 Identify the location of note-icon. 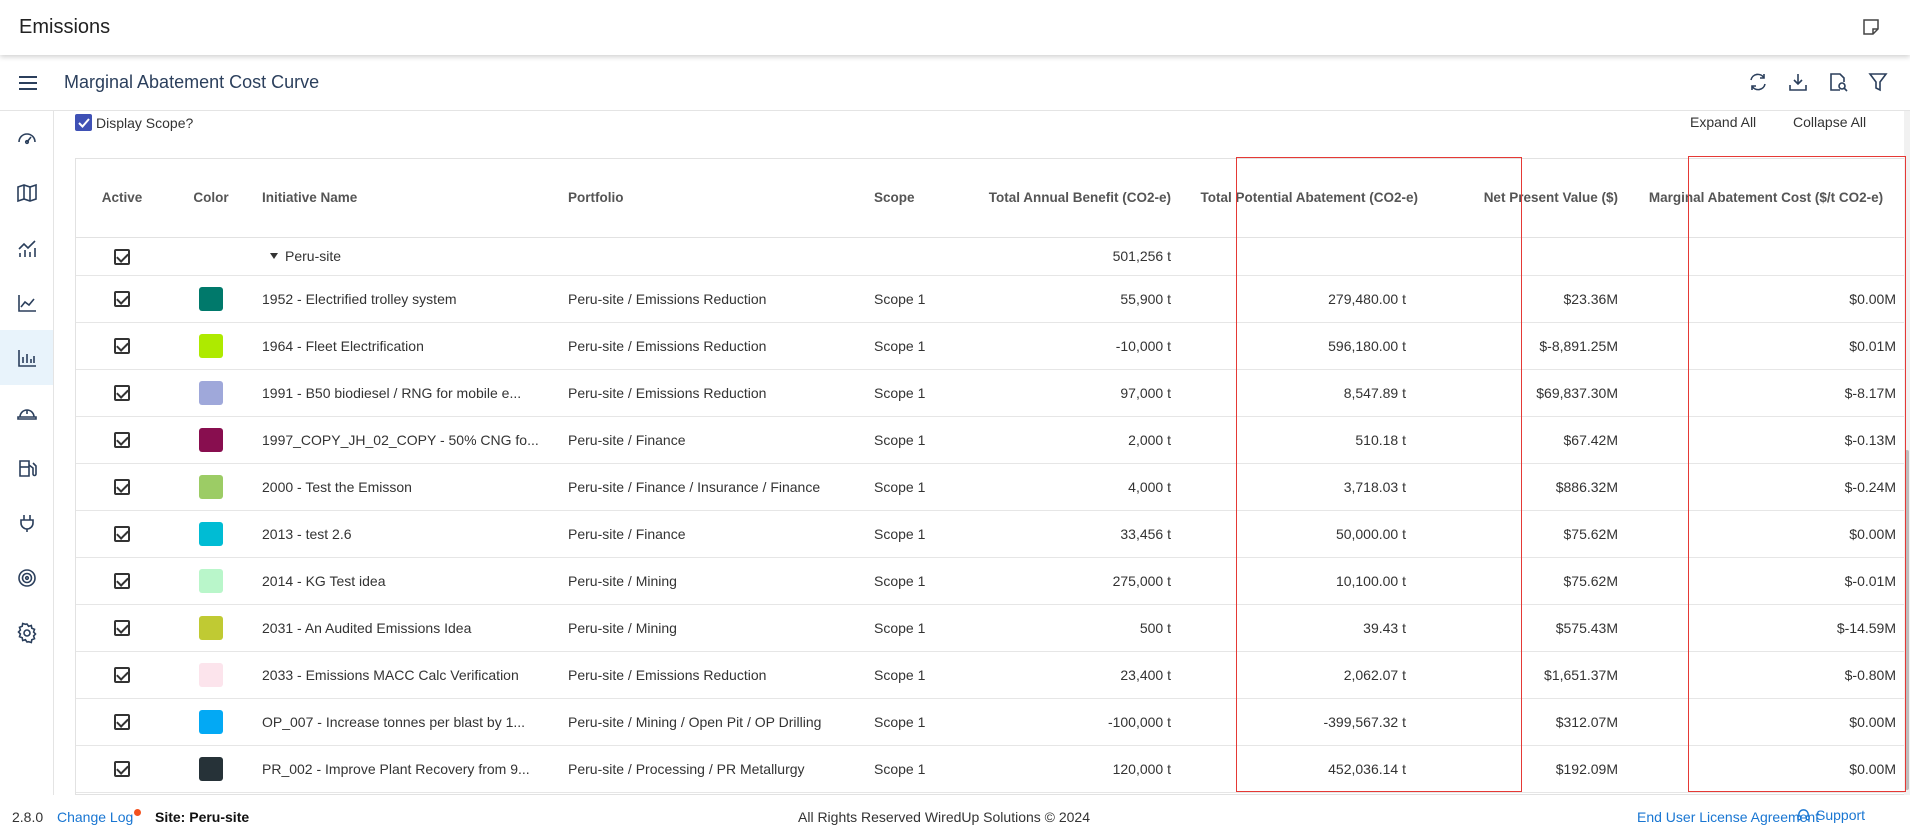
(1871, 27).